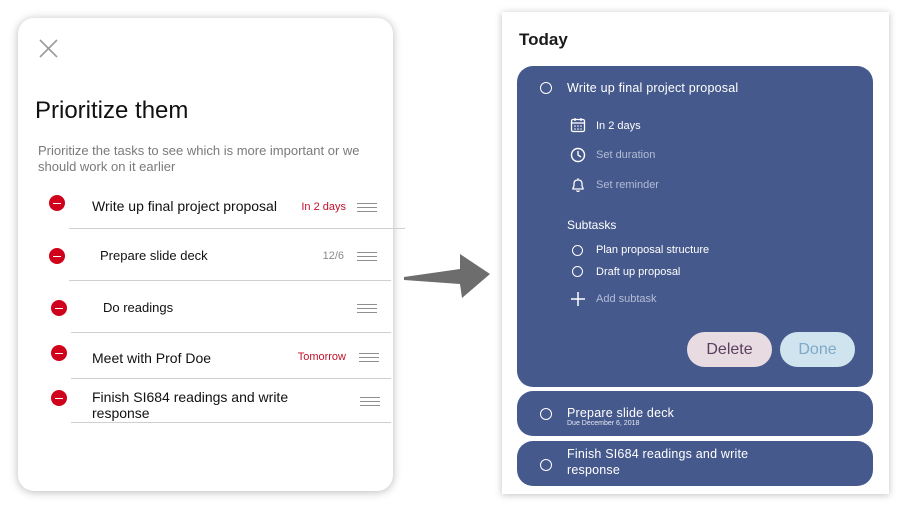  What do you see at coordinates (321, 357) in the screenshot?
I see `task-due: Tomorrow` at bounding box center [321, 357].